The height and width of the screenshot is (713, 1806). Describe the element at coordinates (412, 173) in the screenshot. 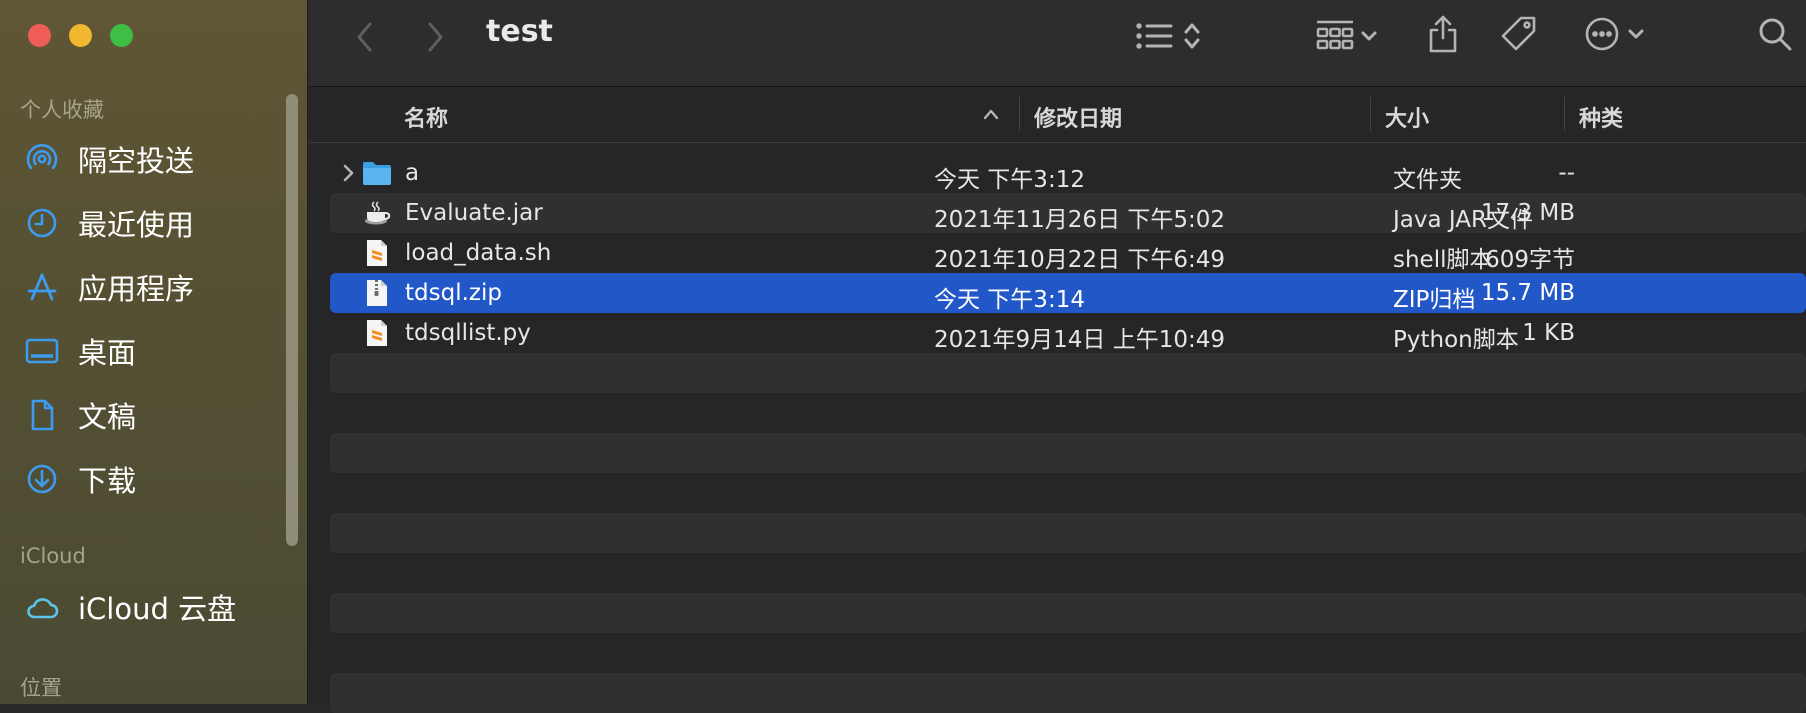

I see `file-name: a` at that location.